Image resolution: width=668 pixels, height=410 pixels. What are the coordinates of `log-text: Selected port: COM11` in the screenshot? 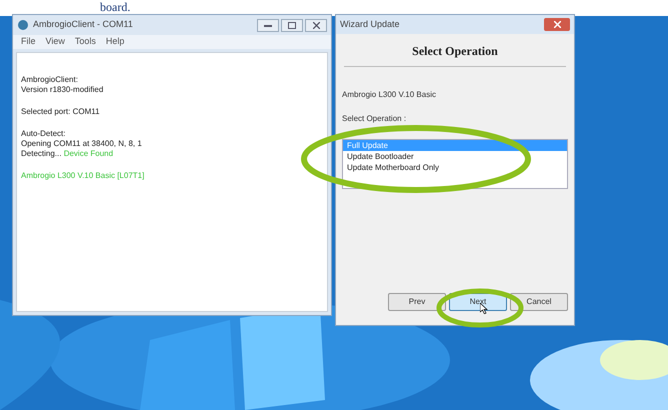 It's located at (60, 111).